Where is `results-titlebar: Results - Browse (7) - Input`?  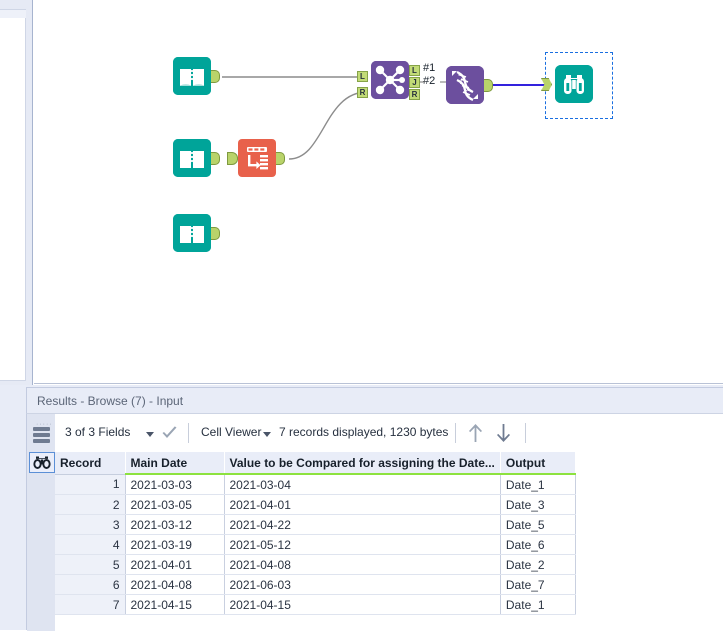 results-titlebar: Results - Browse (7) - Input is located at coordinates (374, 400).